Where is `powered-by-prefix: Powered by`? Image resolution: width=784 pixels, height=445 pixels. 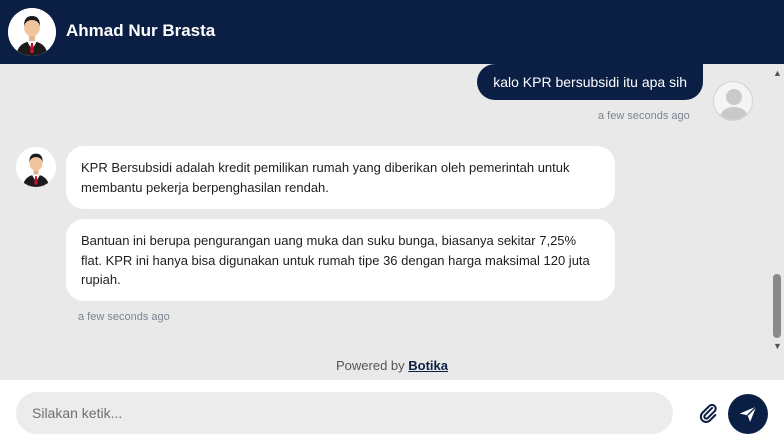 powered-by-prefix: Powered by is located at coordinates (370, 365).